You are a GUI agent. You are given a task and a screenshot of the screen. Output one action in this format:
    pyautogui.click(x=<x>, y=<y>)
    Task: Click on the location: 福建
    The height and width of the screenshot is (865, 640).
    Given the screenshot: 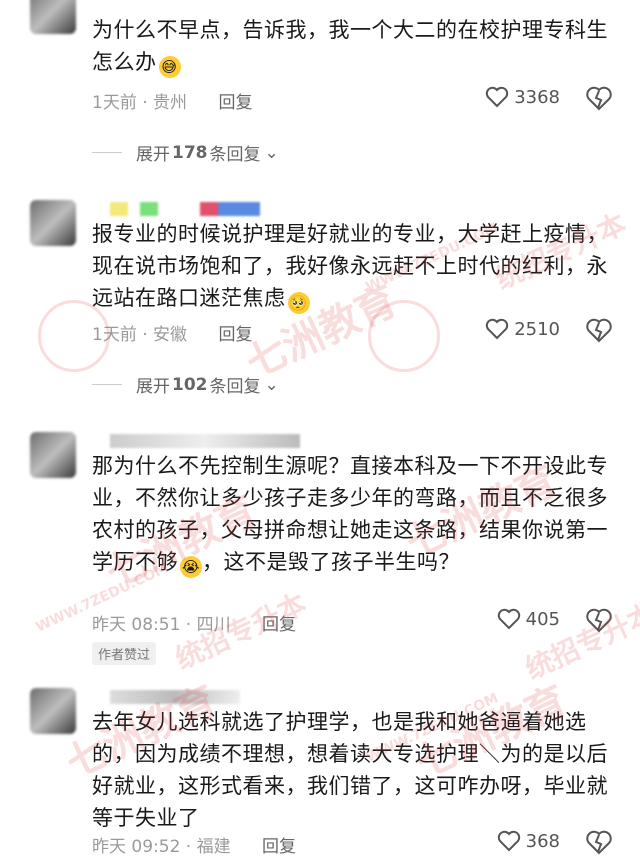 What is the action you would take?
    pyautogui.click(x=213, y=847)
    